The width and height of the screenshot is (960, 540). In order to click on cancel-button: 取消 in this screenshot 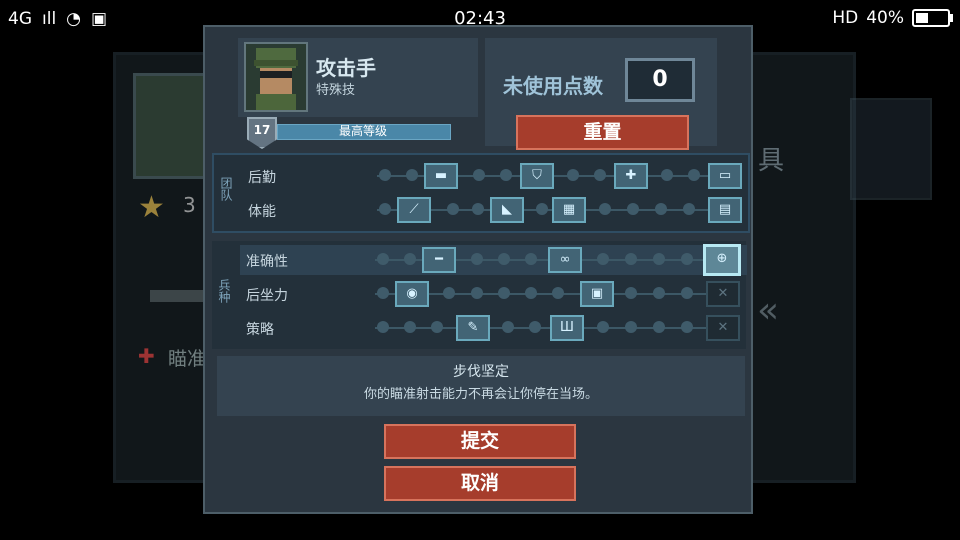, I will do `click(480, 483)`.